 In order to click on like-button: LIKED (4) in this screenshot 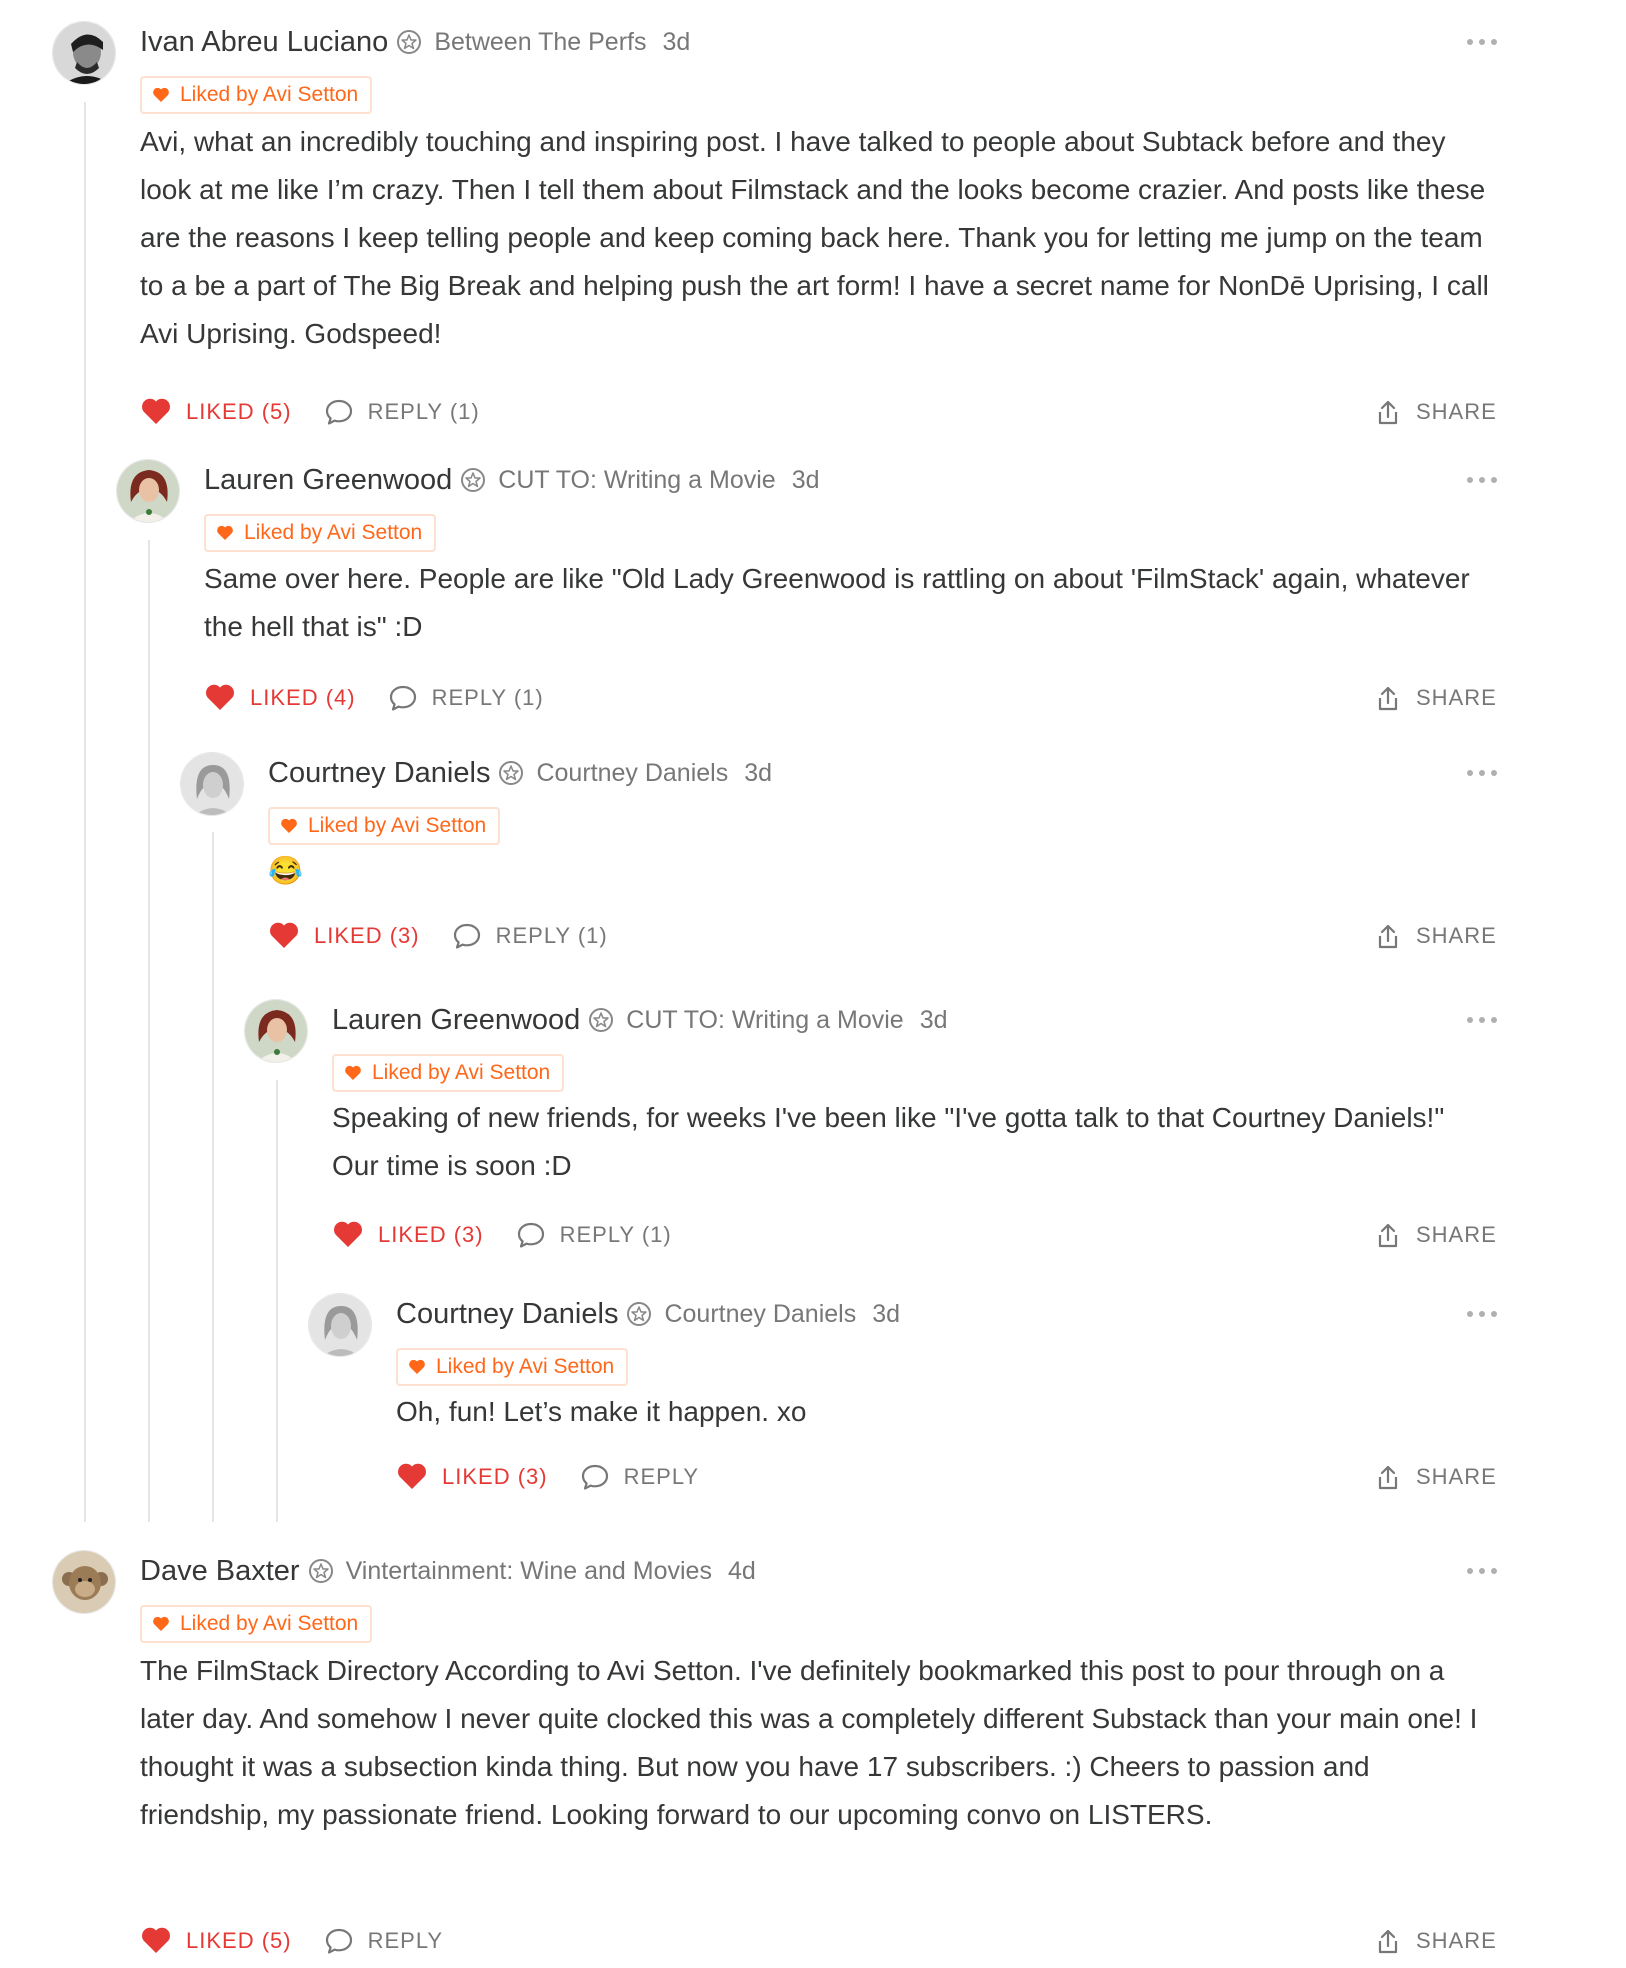, I will do `click(280, 698)`.